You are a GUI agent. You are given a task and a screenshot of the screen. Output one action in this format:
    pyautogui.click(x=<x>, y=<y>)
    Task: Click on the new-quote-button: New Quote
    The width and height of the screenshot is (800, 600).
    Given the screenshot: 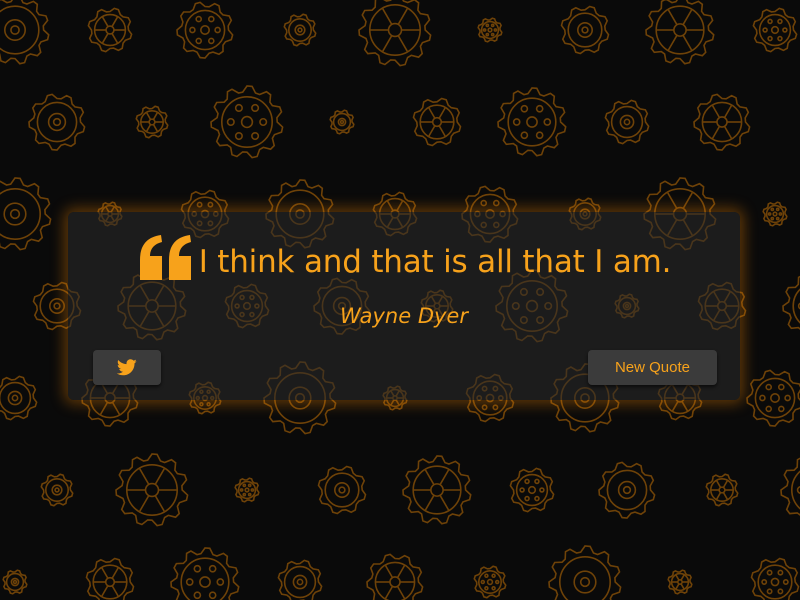 What is the action you would take?
    pyautogui.click(x=652, y=367)
    